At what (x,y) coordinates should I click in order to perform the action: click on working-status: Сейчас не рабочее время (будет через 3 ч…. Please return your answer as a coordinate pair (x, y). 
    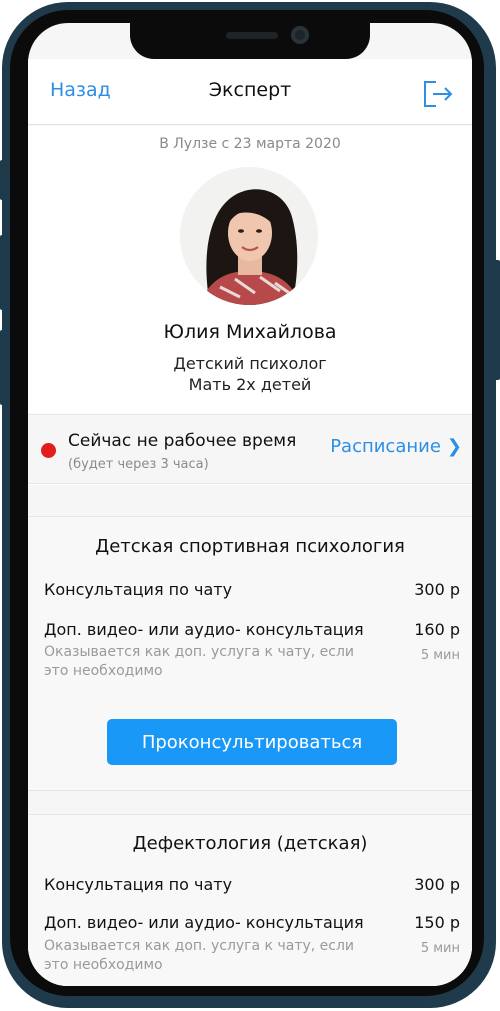
    Looking at the image, I should click on (250, 449).